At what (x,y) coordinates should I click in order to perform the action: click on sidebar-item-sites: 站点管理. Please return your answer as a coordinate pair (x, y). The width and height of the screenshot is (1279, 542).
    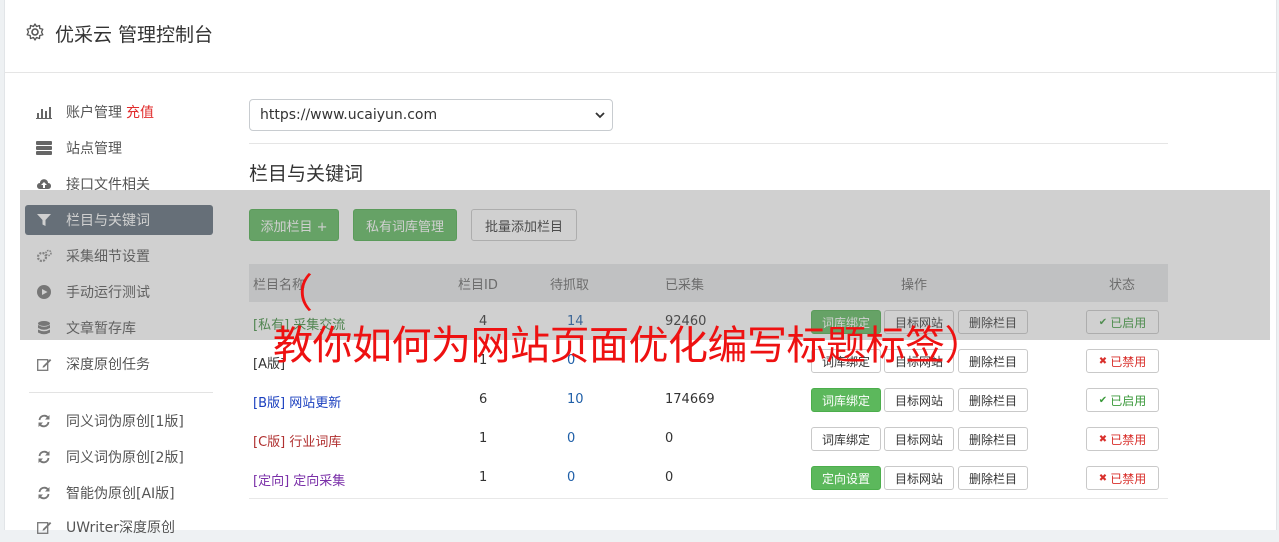
    Looking at the image, I should click on (119, 148).